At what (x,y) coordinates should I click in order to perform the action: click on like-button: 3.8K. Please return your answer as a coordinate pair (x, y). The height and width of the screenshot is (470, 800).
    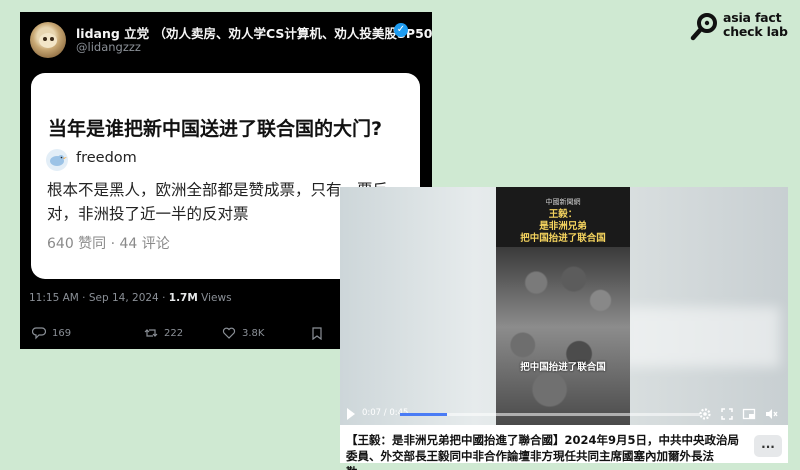
    Looking at the image, I should click on (243, 333).